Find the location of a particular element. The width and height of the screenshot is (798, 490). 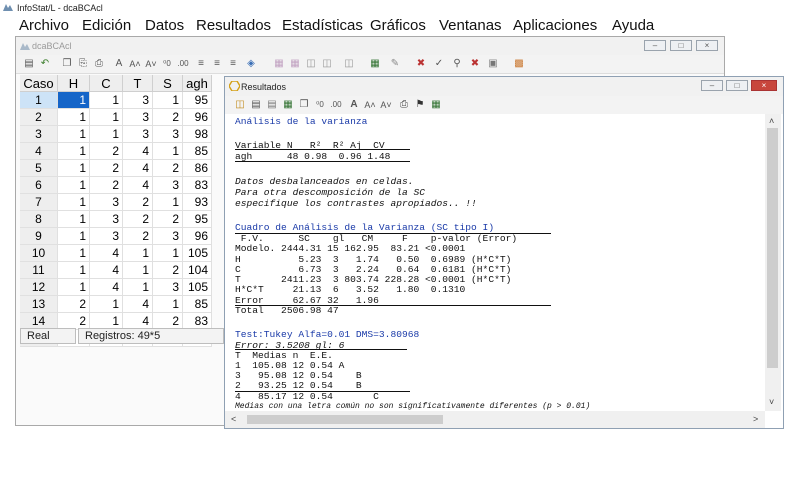

vertical-scrollbar: ˄ ˅ is located at coordinates (773, 262).